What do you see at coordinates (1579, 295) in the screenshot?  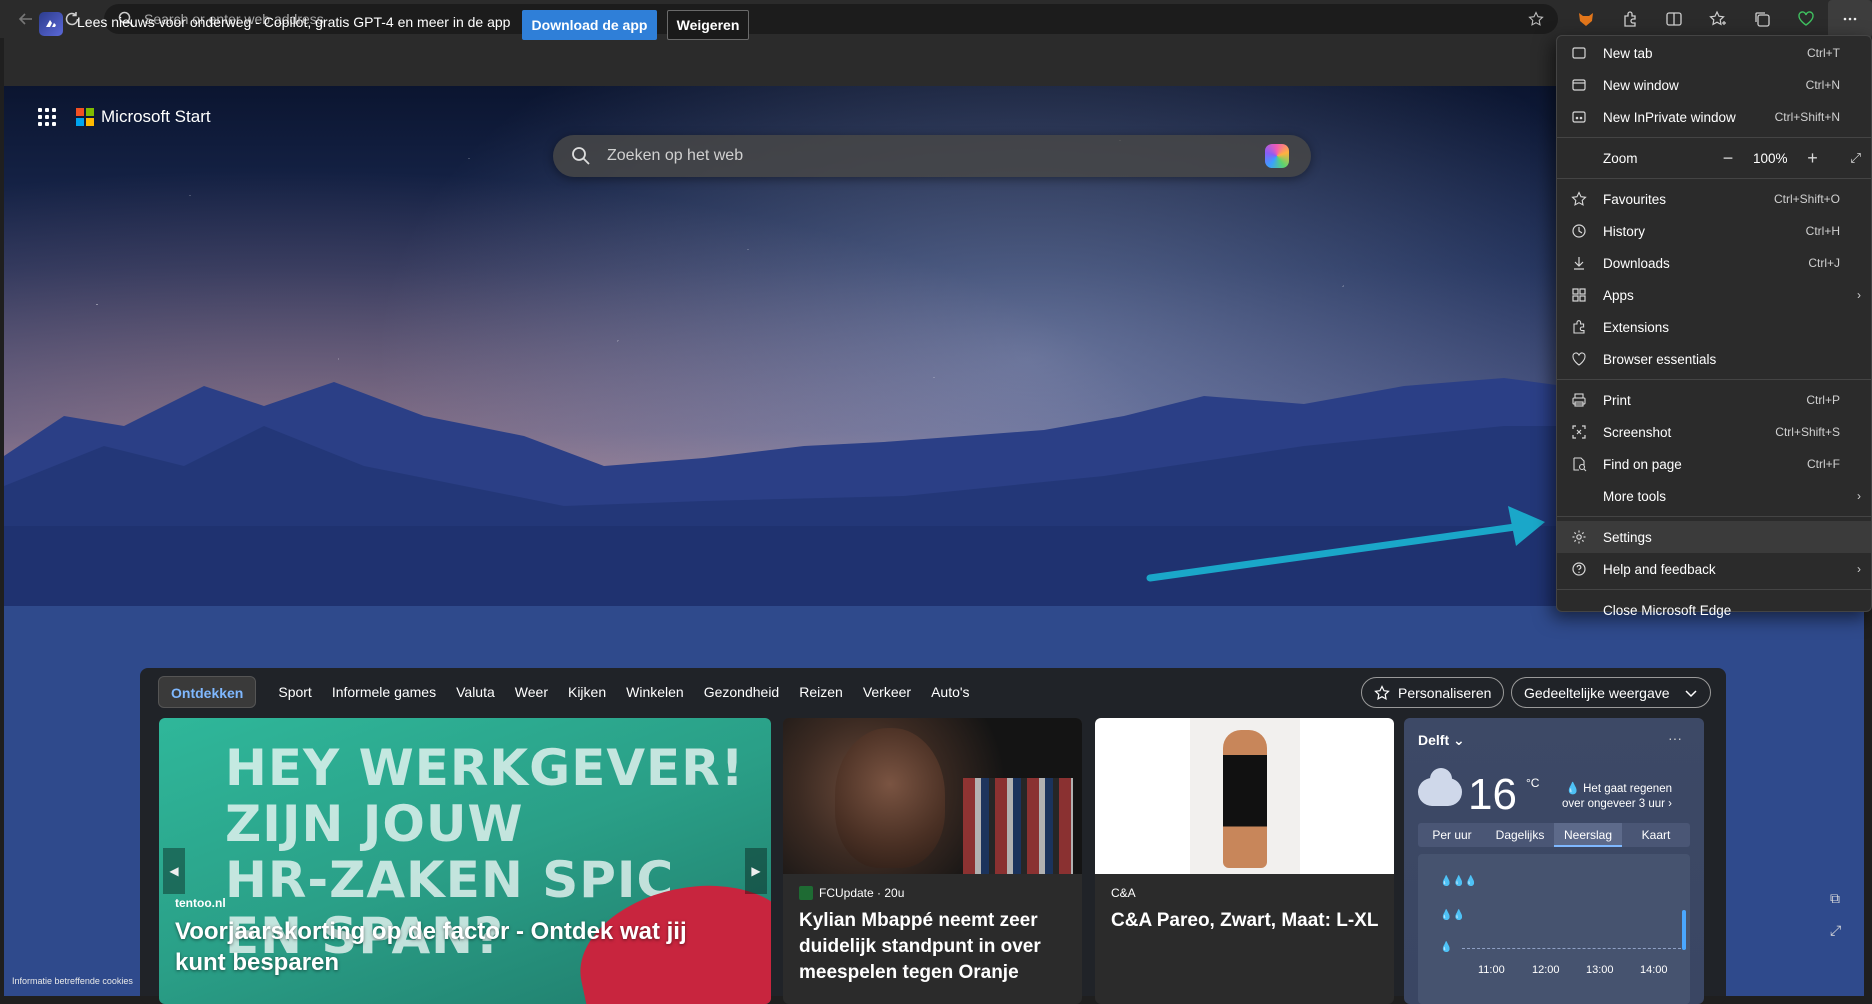 I see `apps-icon` at bounding box center [1579, 295].